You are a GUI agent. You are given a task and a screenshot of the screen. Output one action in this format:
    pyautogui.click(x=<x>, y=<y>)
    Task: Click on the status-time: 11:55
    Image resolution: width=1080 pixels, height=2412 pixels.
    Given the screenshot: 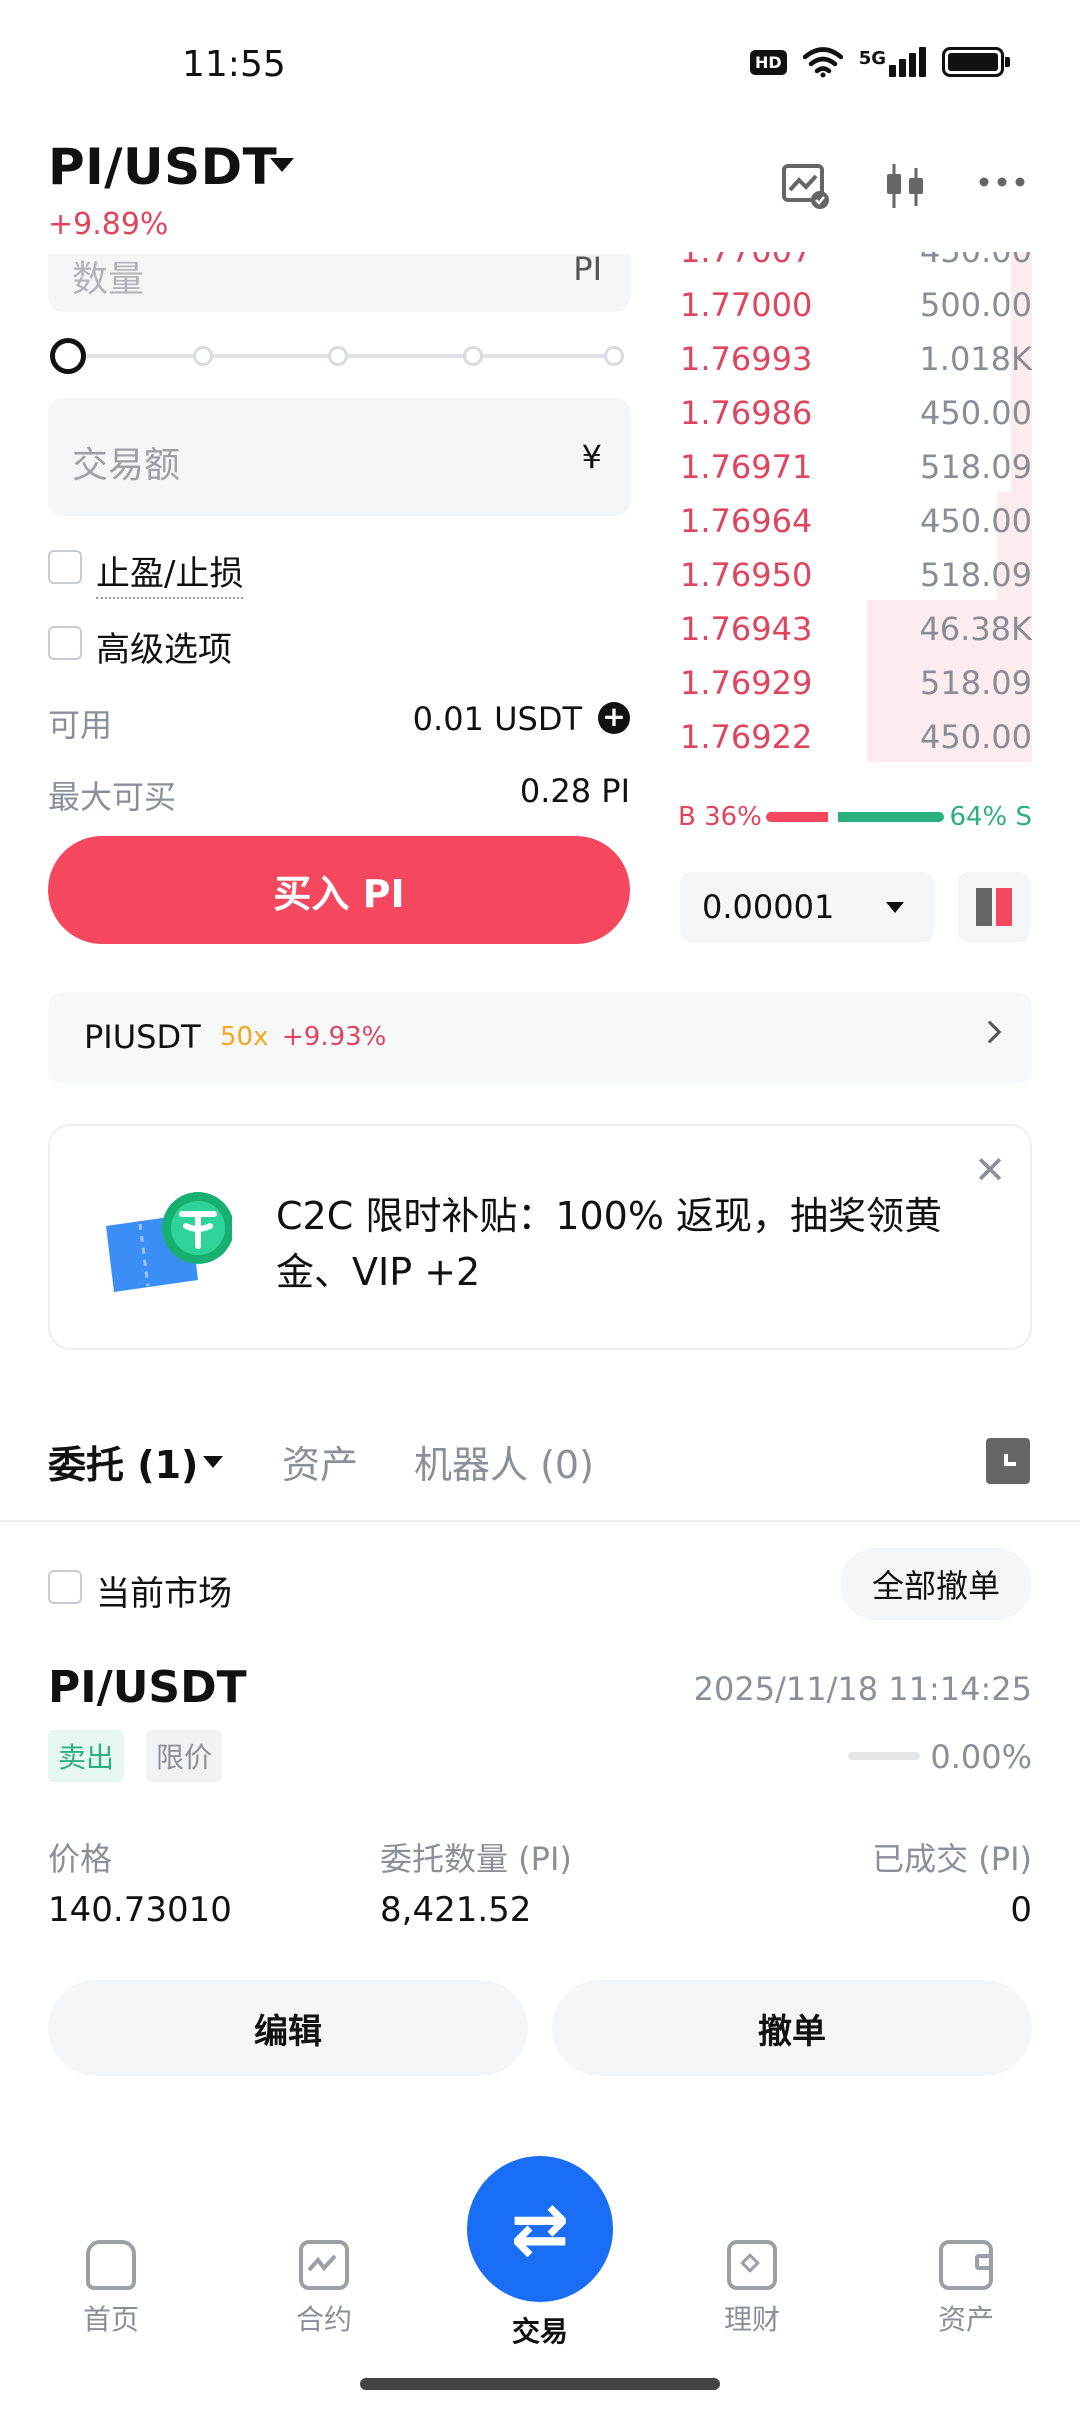 What is the action you would take?
    pyautogui.click(x=234, y=64)
    